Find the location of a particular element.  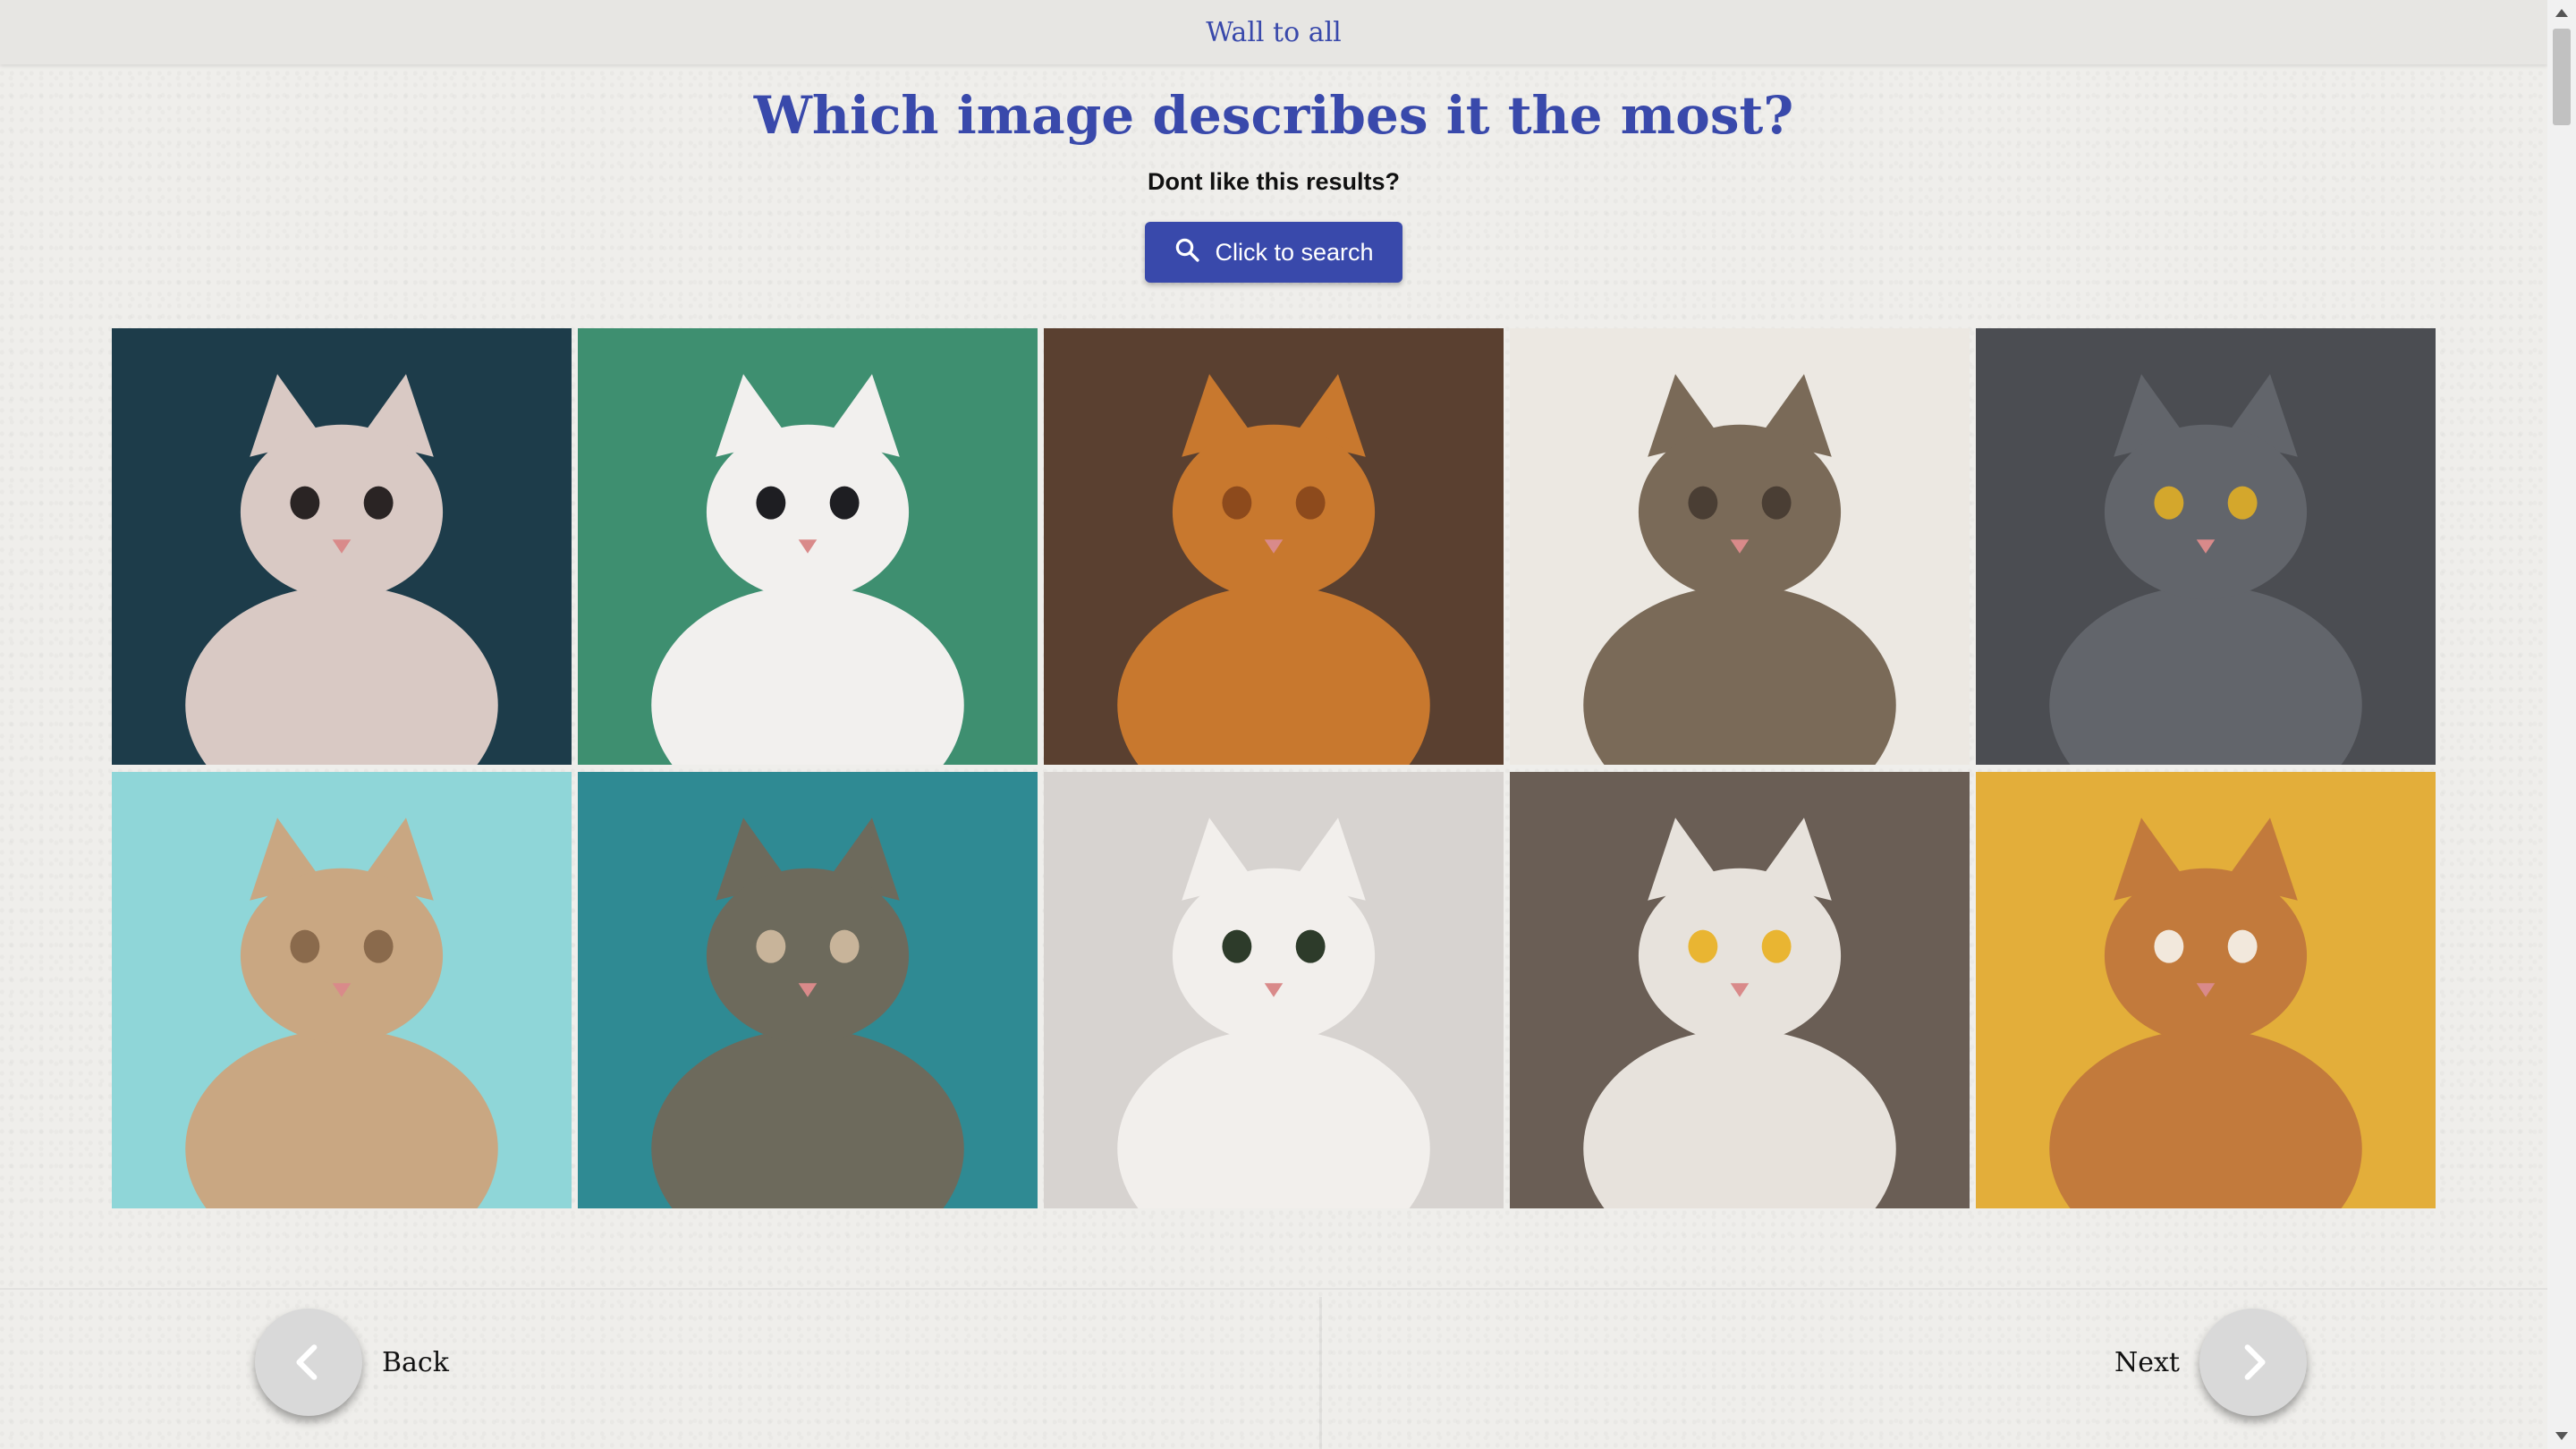

next-button is located at coordinates (2253, 1362).